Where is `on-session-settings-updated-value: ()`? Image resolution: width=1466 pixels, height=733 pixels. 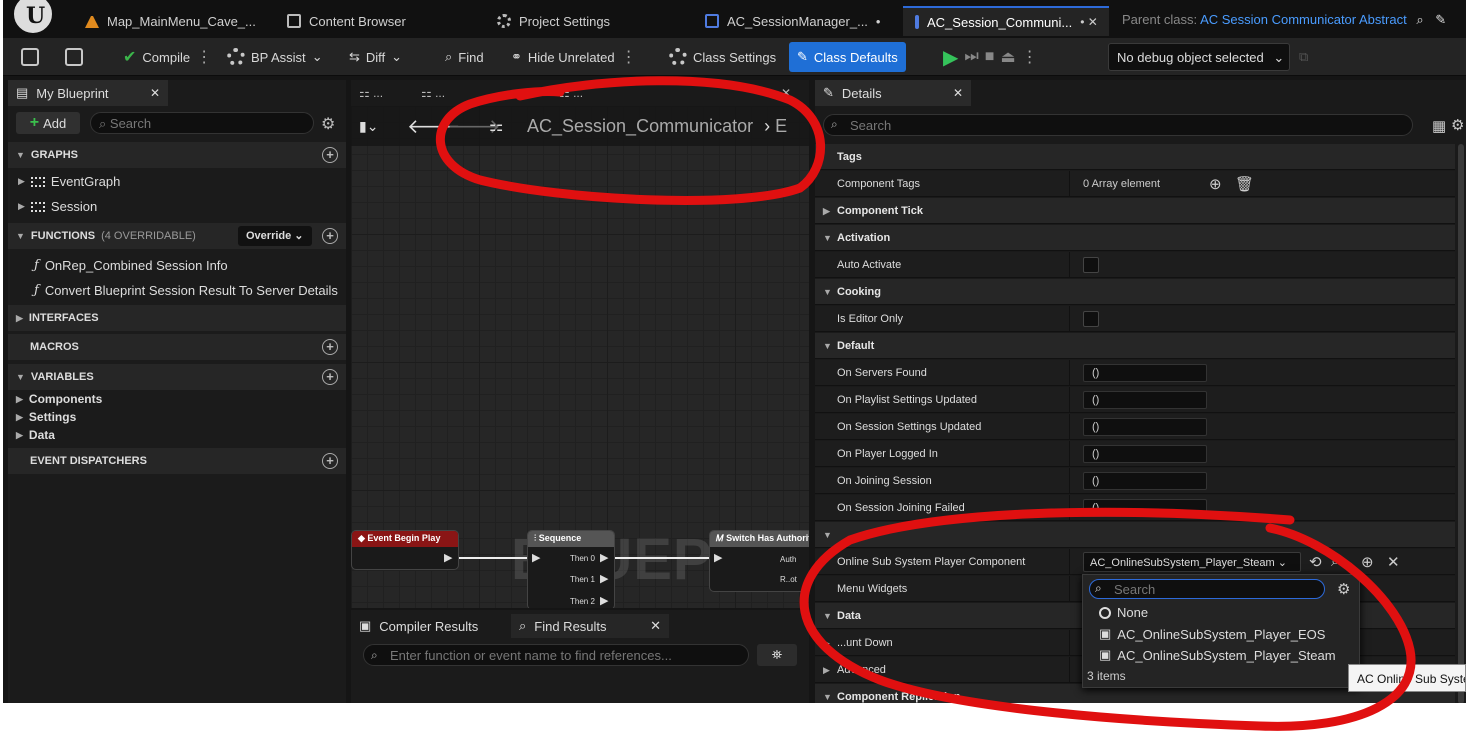 on-session-settings-updated-value: () is located at coordinates (1145, 427).